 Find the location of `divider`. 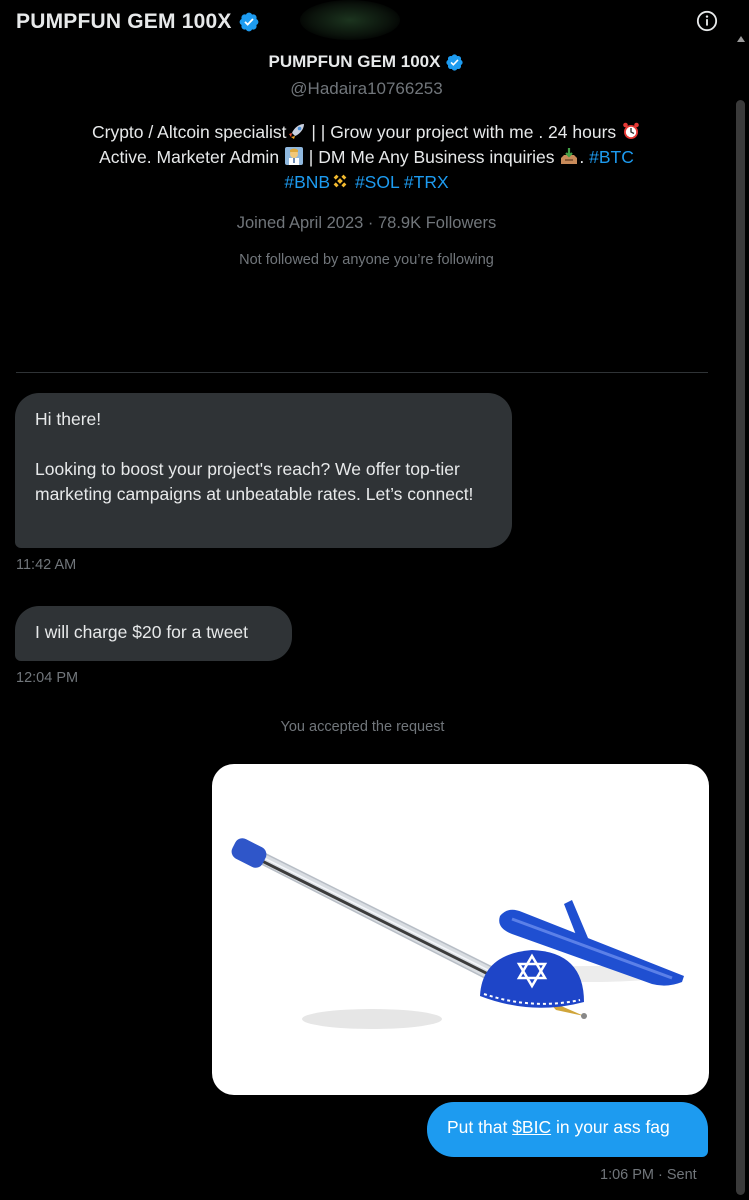

divider is located at coordinates (362, 372).